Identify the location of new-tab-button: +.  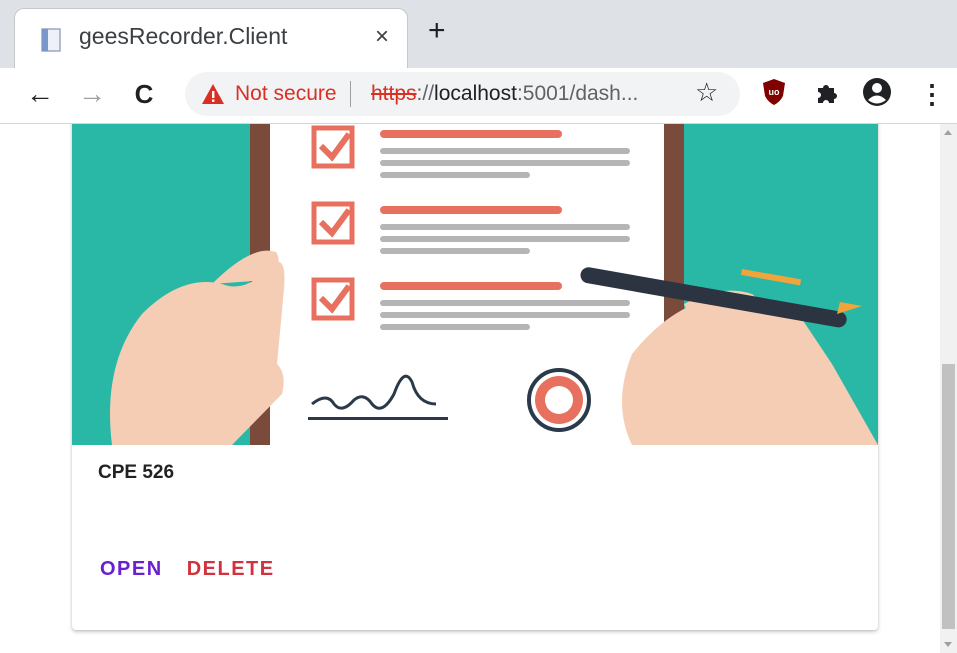
(437, 31).